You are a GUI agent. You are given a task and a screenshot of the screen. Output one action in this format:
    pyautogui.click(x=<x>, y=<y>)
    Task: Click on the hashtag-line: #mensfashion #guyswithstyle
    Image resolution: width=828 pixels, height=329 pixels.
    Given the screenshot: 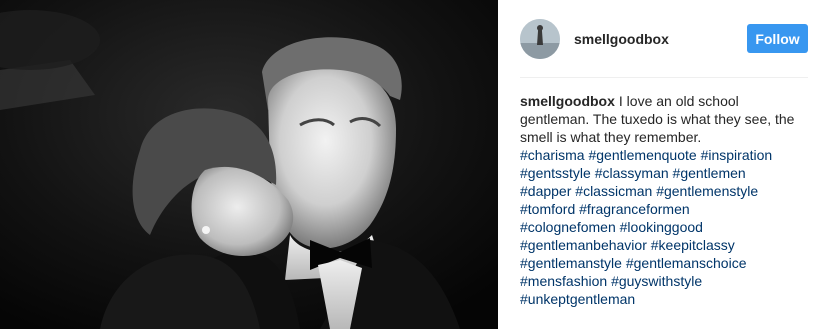 What is the action you would take?
    pyautogui.click(x=664, y=281)
    